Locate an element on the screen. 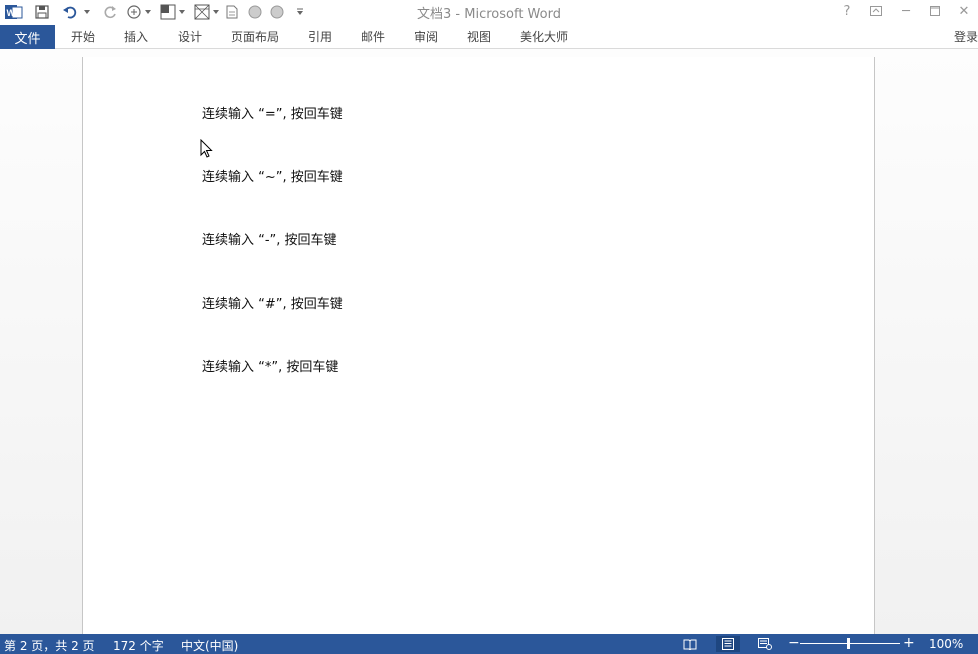 This screenshot has height=654, width=978. minimize-button: ─ is located at coordinates (906, 11).